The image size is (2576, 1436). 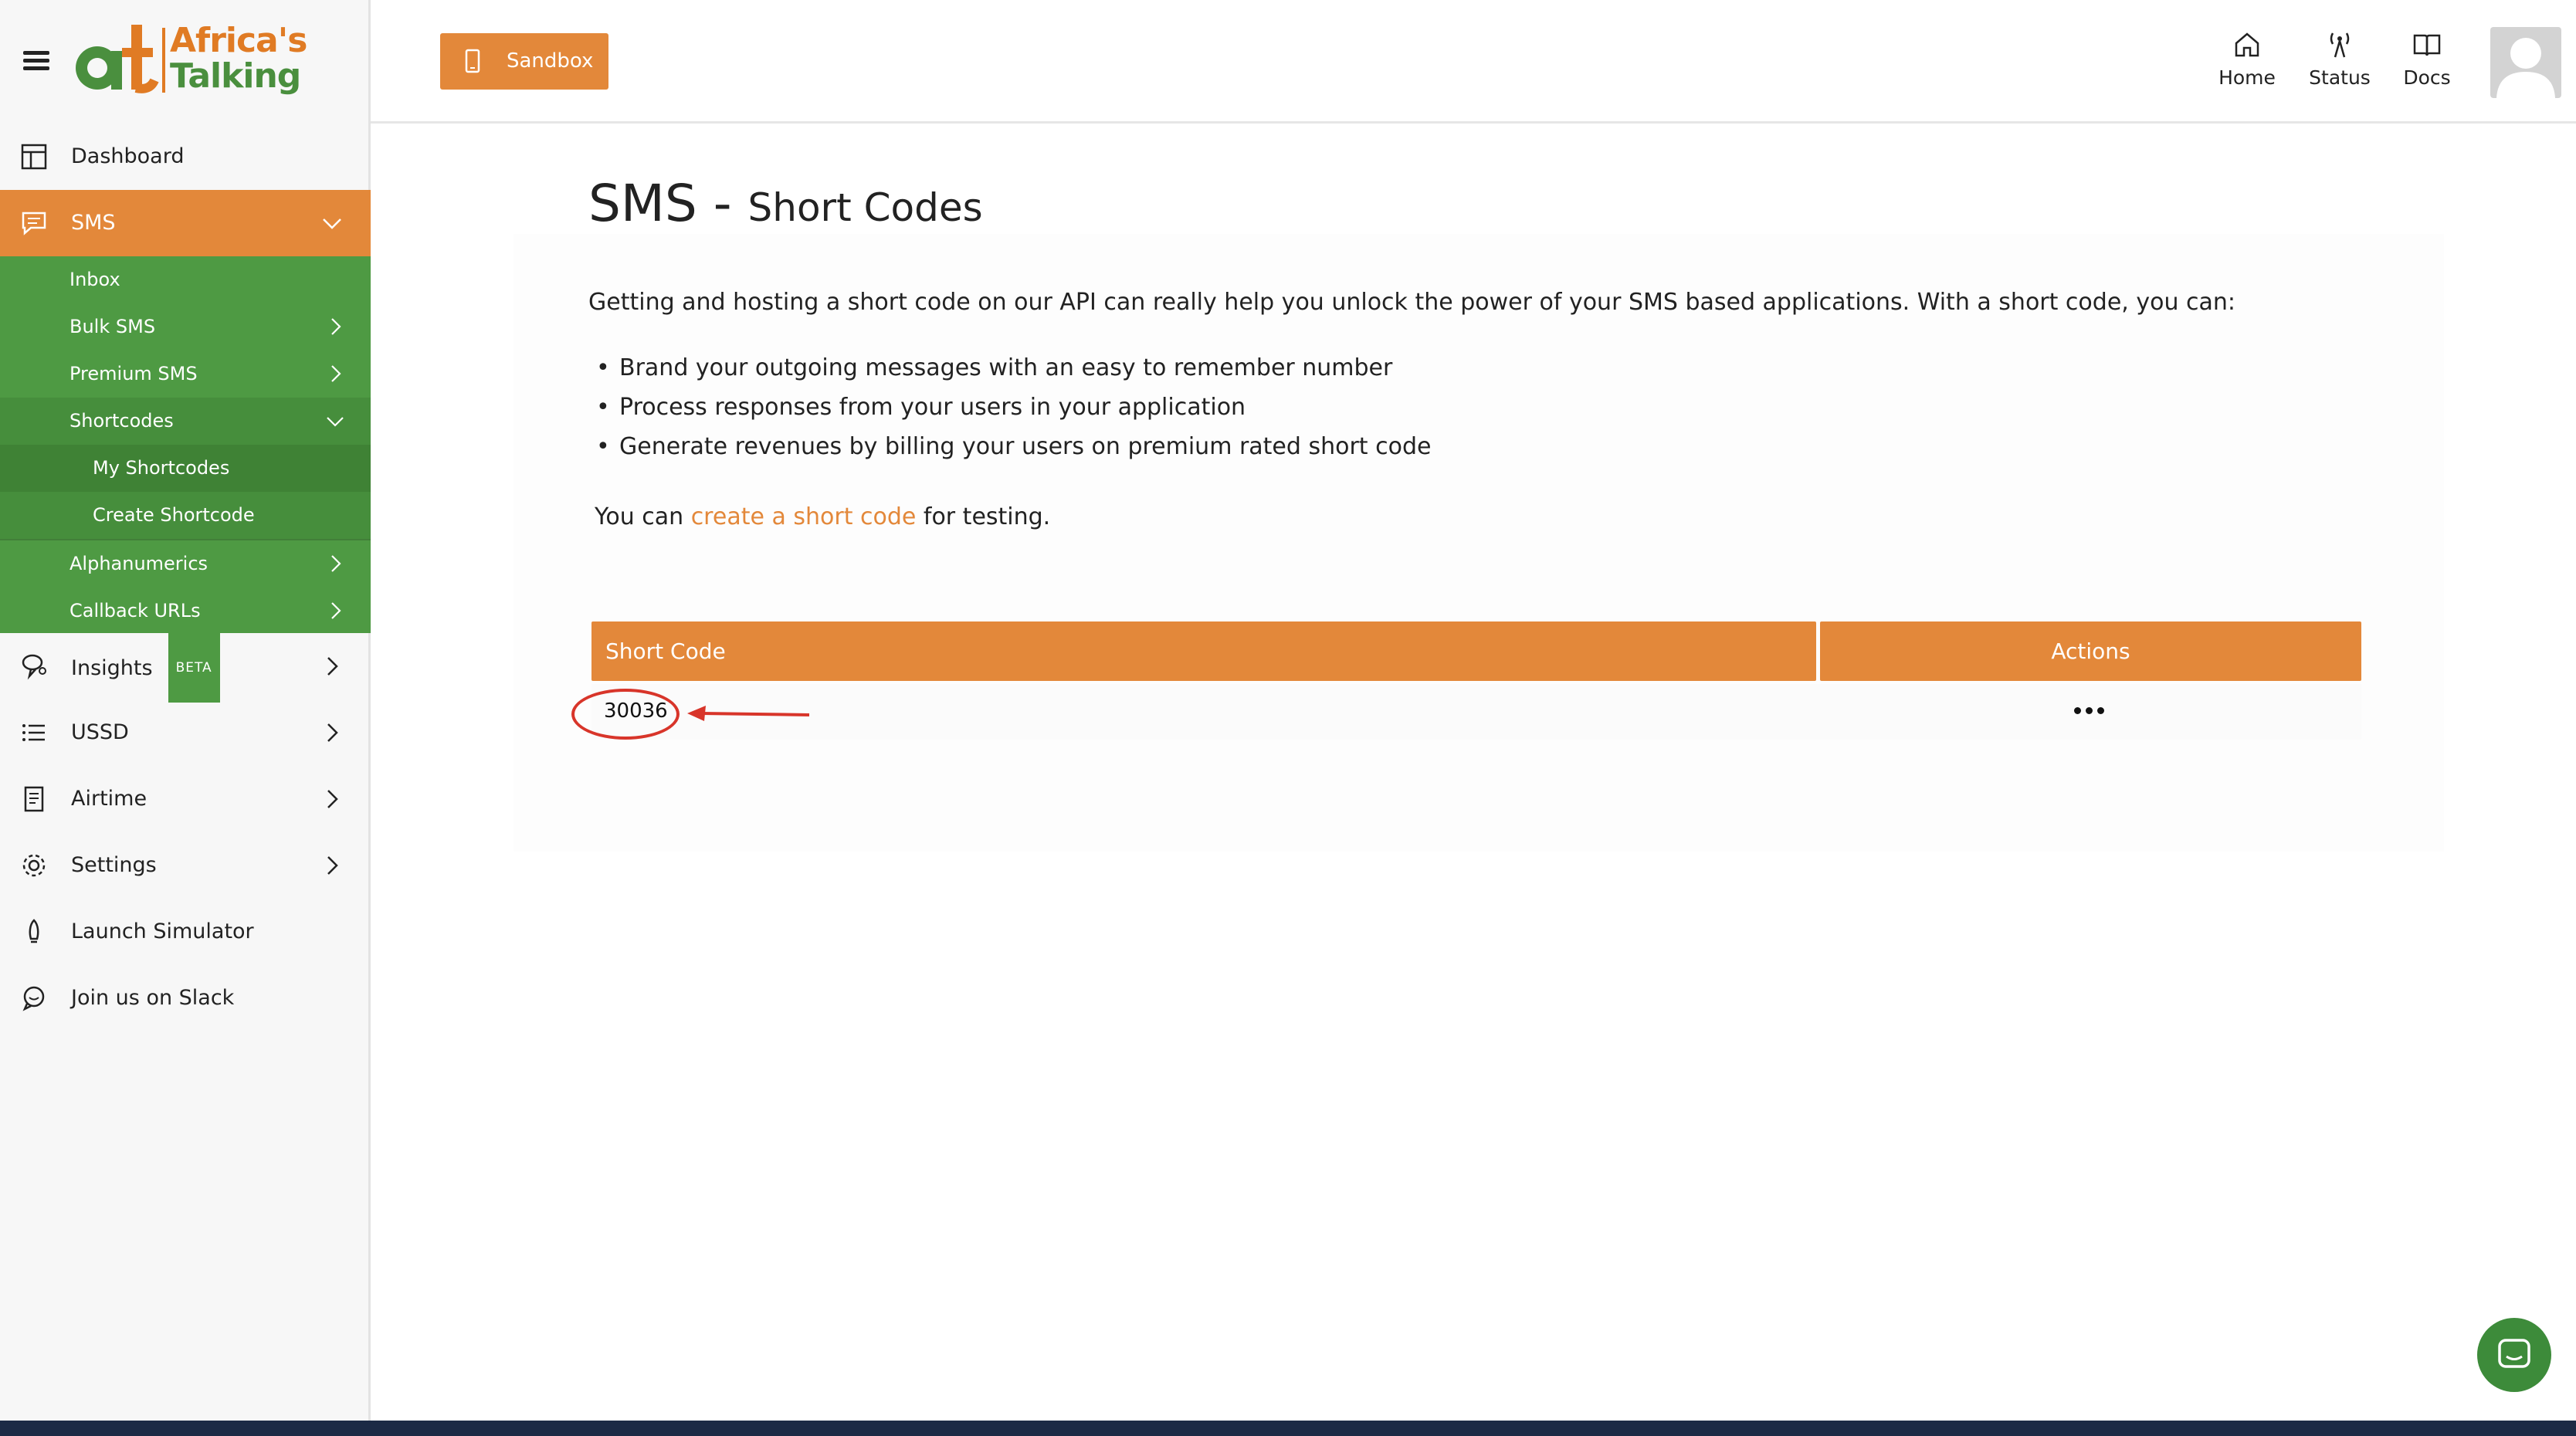 I want to click on sidebar-item-insights: Insights BETA, so click(x=185, y=668).